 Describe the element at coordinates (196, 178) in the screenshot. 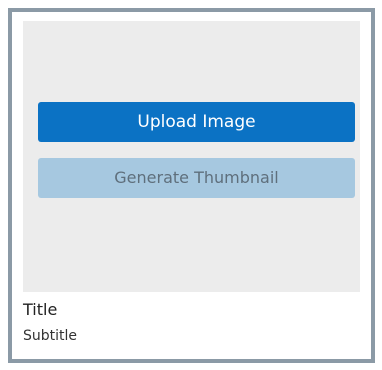

I see `generate-thumbnail-button: Generate Thumbnail` at that location.